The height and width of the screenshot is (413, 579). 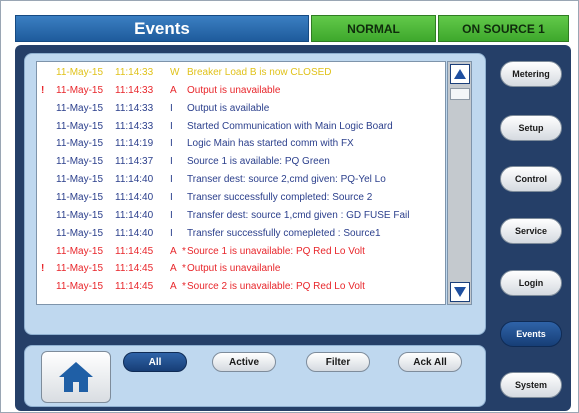 I want to click on source-status-badge: ON SOURCE 1, so click(x=503, y=28).